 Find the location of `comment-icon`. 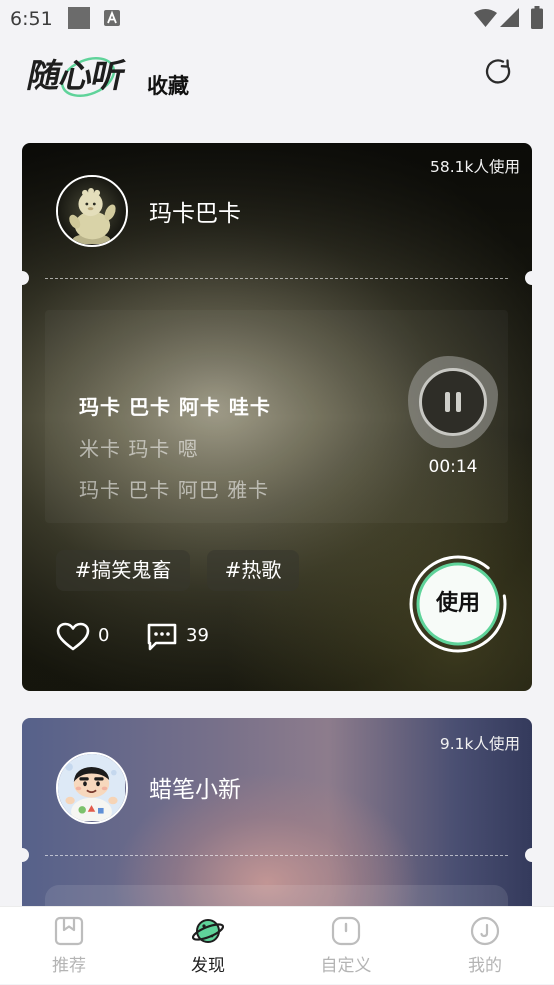

comment-icon is located at coordinates (162, 637).